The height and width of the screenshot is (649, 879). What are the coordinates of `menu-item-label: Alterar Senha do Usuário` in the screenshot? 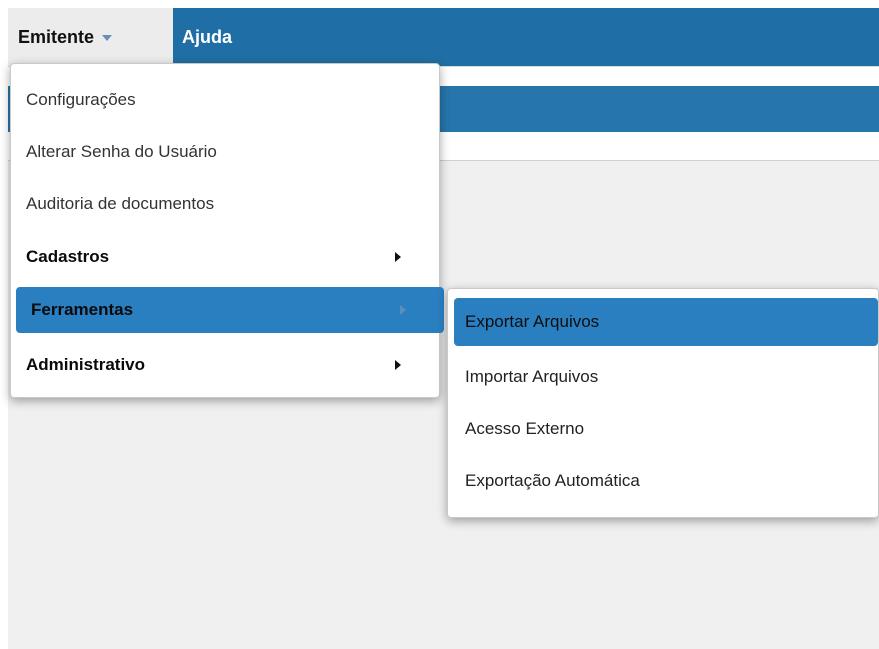 It's located at (121, 151).